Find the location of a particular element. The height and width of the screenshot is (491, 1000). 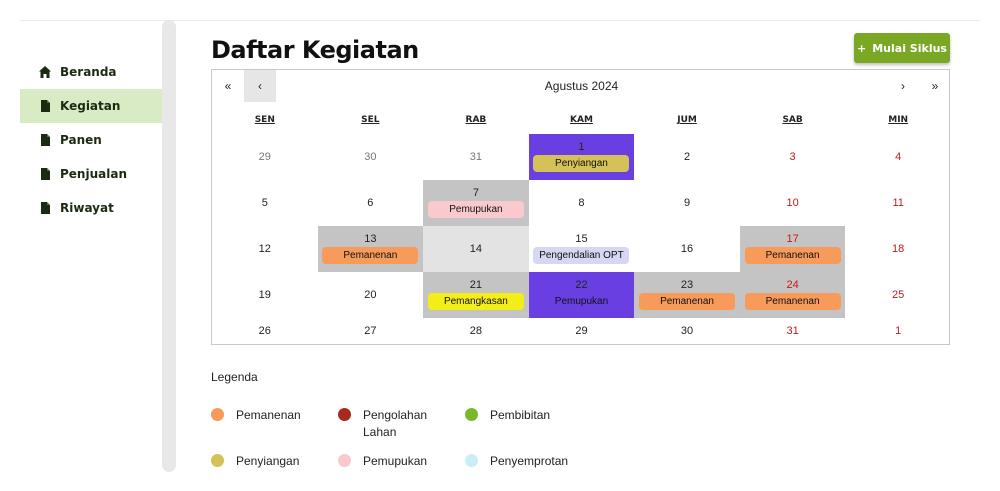

sidebar-item-riwayat: Riwayat is located at coordinates (91, 208).